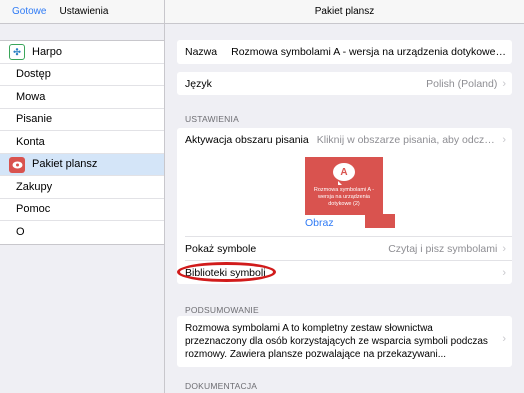 Image resolution: width=524 pixels, height=393 pixels. What do you see at coordinates (31, 96) in the screenshot?
I see `sidebar-item-label: Mowa` at bounding box center [31, 96].